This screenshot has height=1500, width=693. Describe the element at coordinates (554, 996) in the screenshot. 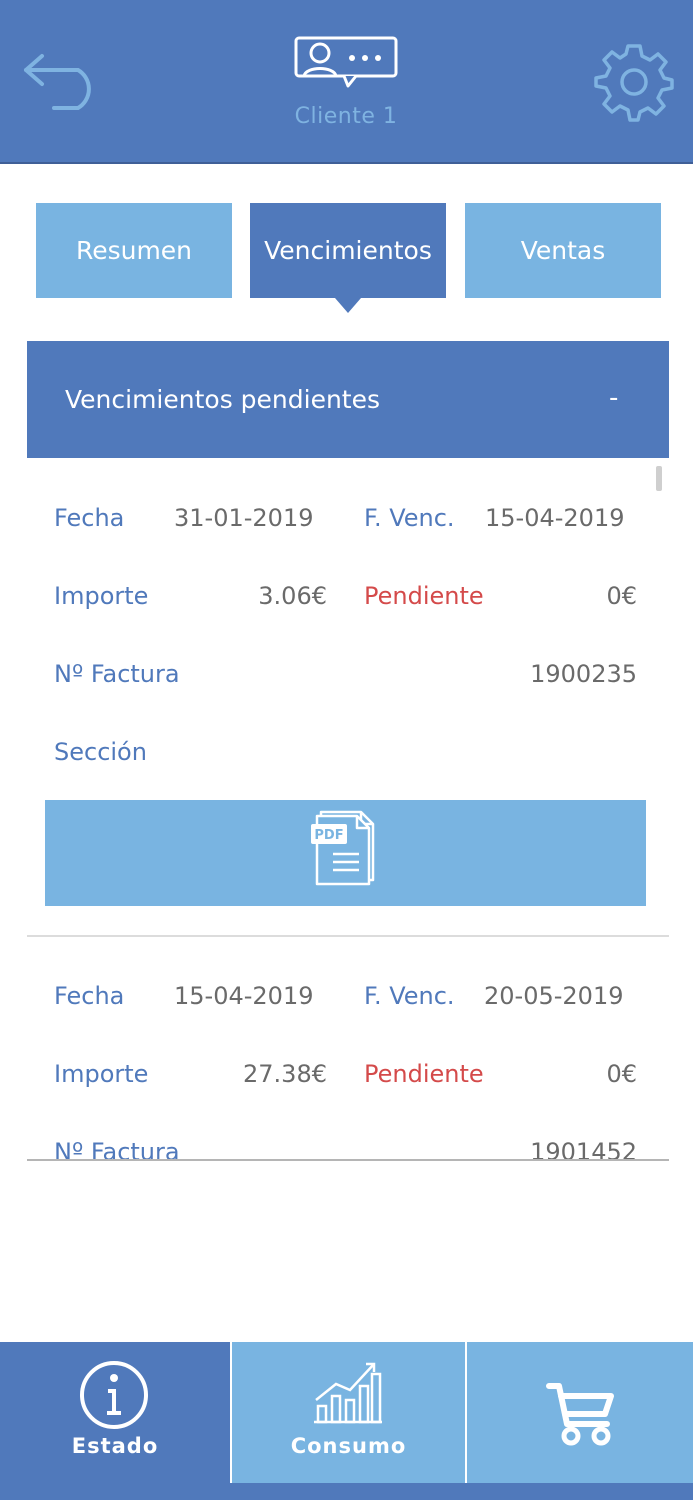

I see `venc-value: 20-05-2019` at that location.